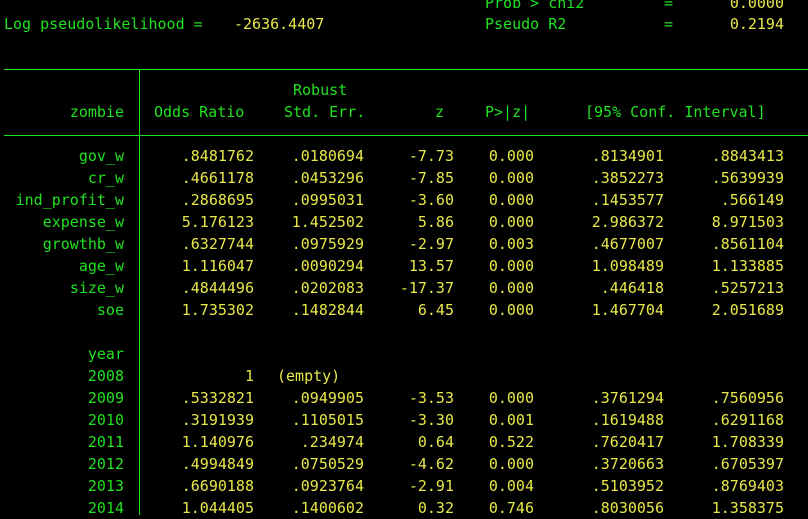 The image size is (808, 519). I want to click on ci-low-cell: .1453577, so click(627, 200).